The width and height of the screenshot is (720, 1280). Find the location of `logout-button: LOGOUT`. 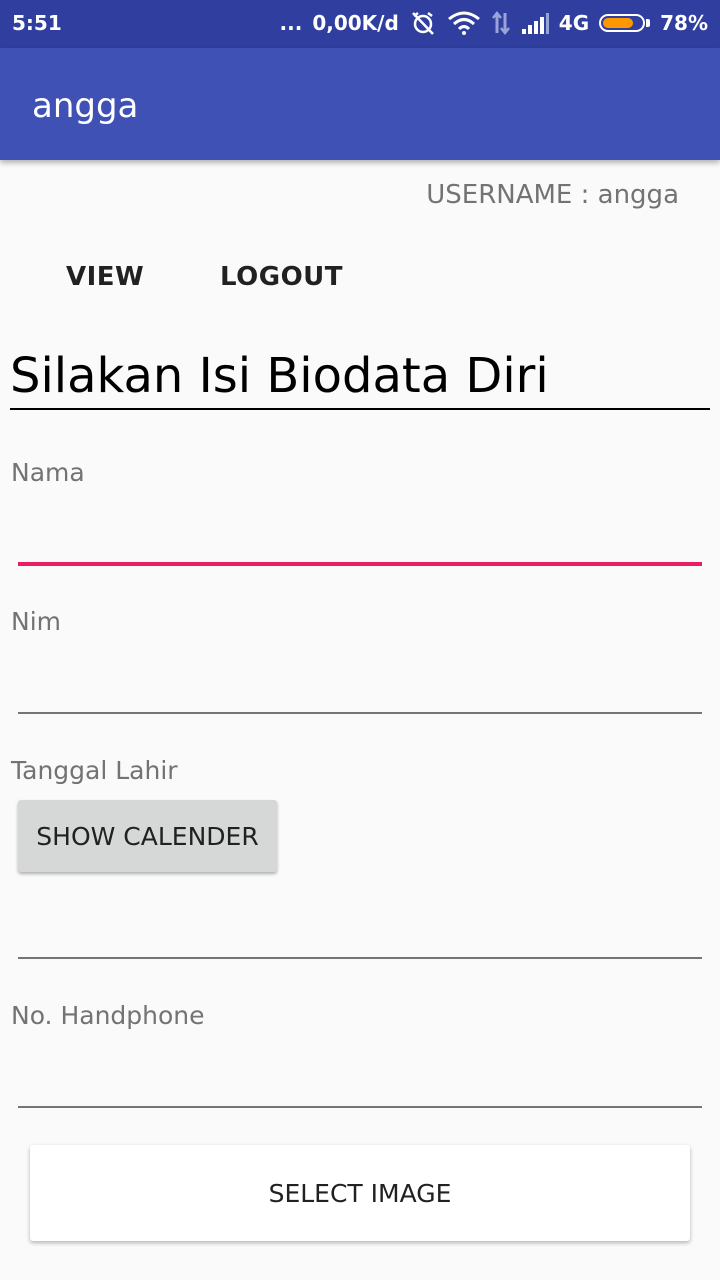

logout-button: LOGOUT is located at coordinates (281, 277).